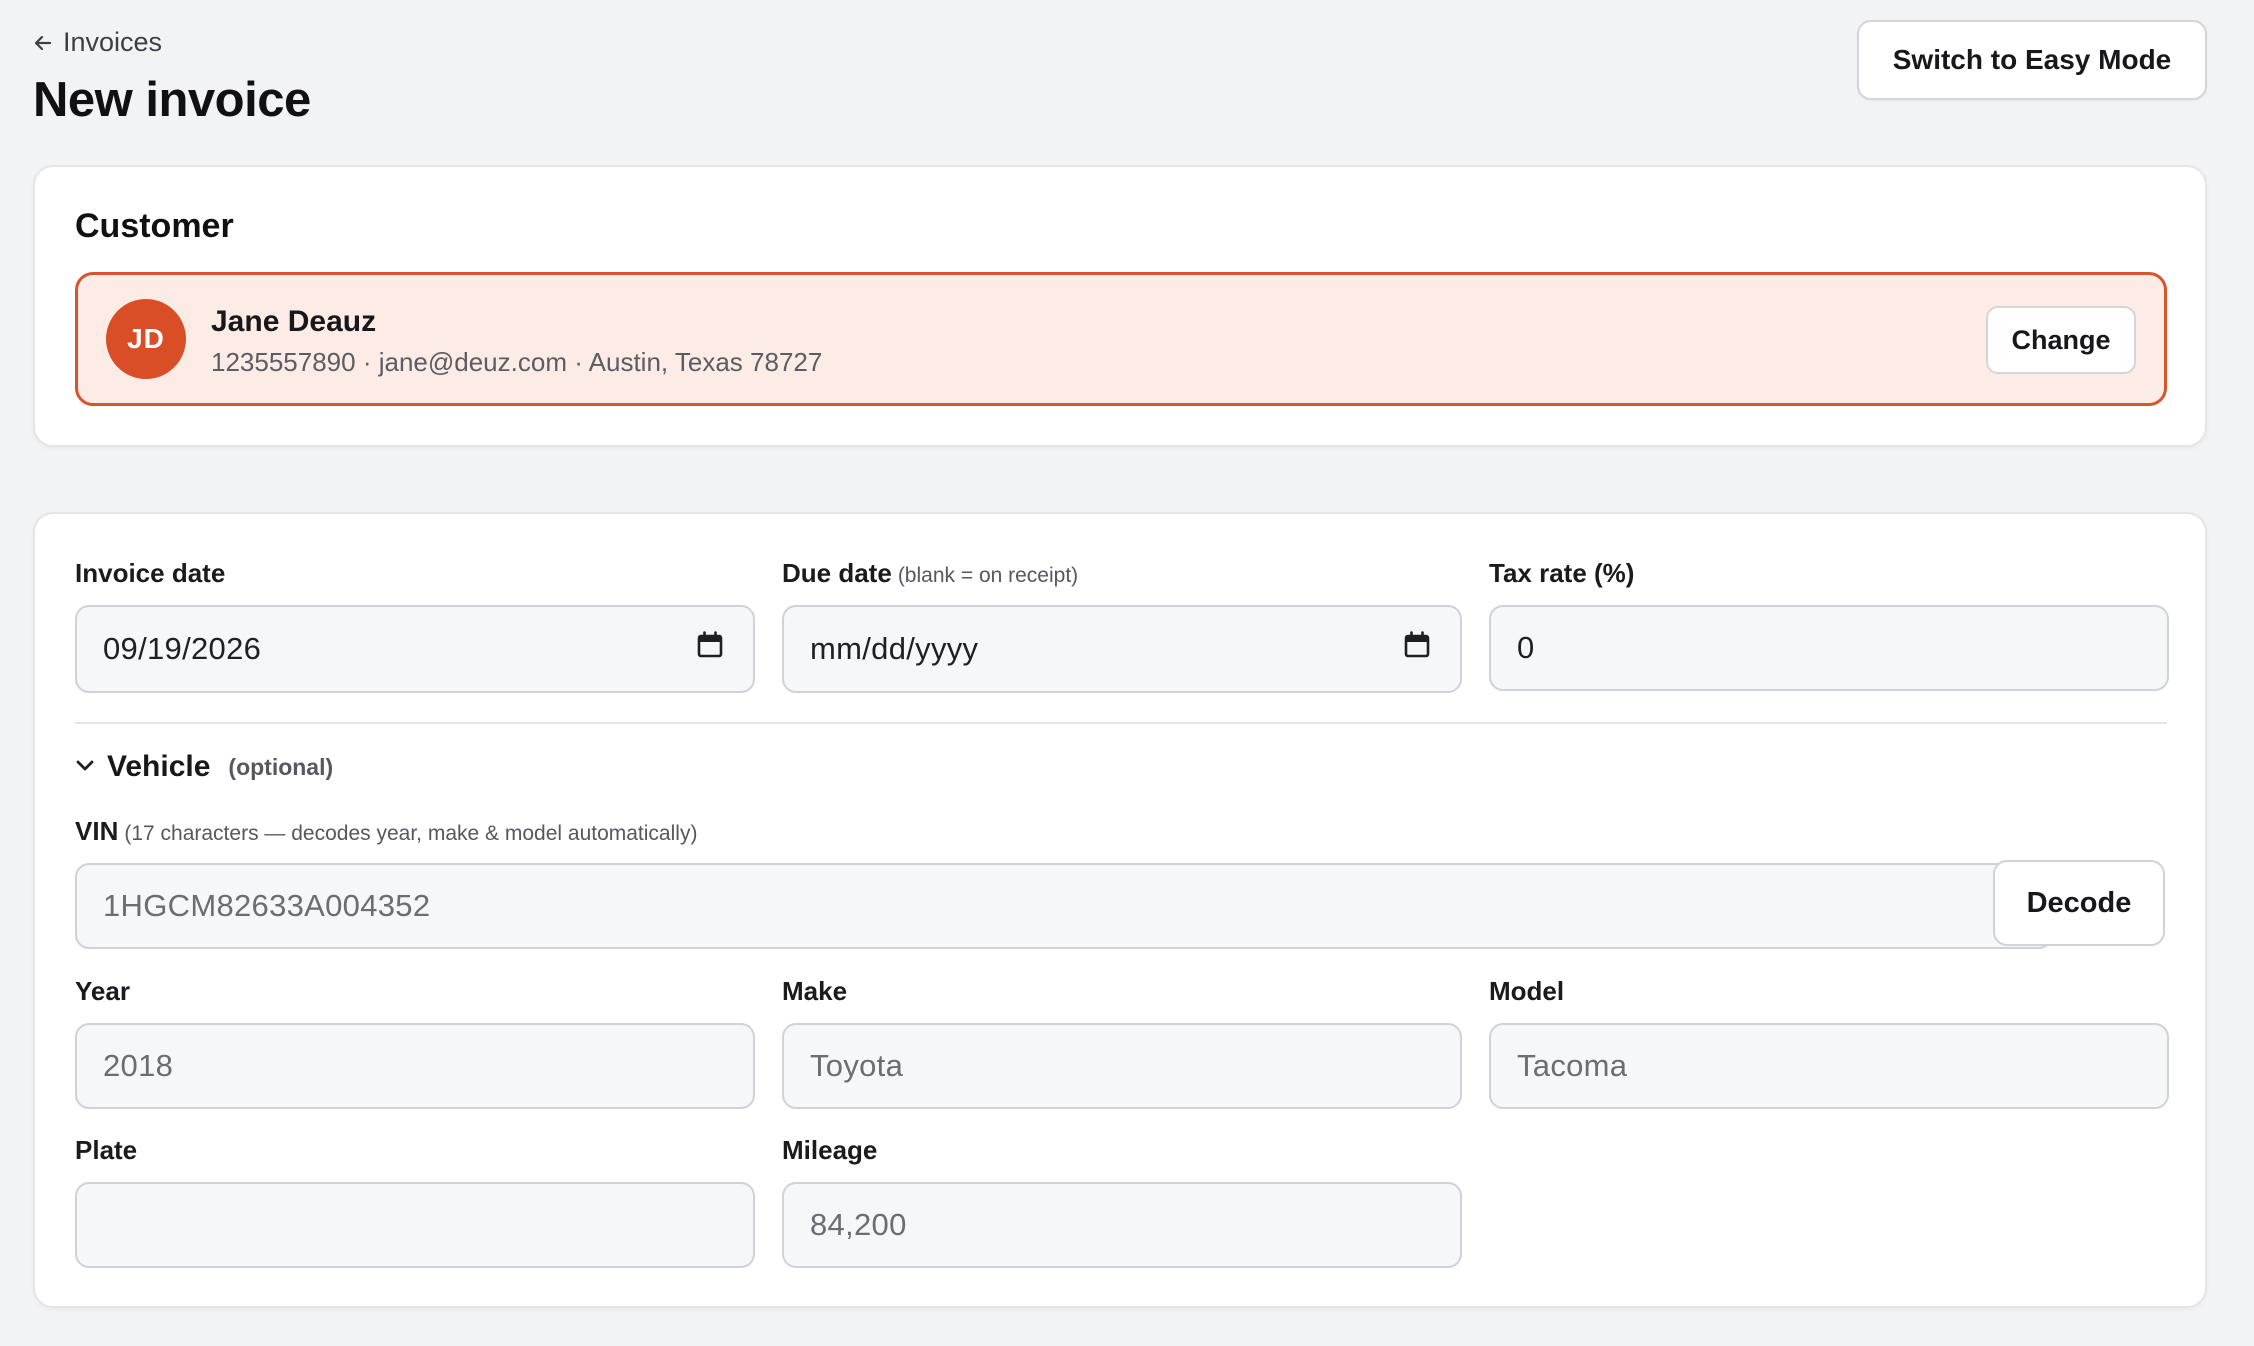  I want to click on due-date-placeholder: mm/dd/yyyy, so click(894, 648).